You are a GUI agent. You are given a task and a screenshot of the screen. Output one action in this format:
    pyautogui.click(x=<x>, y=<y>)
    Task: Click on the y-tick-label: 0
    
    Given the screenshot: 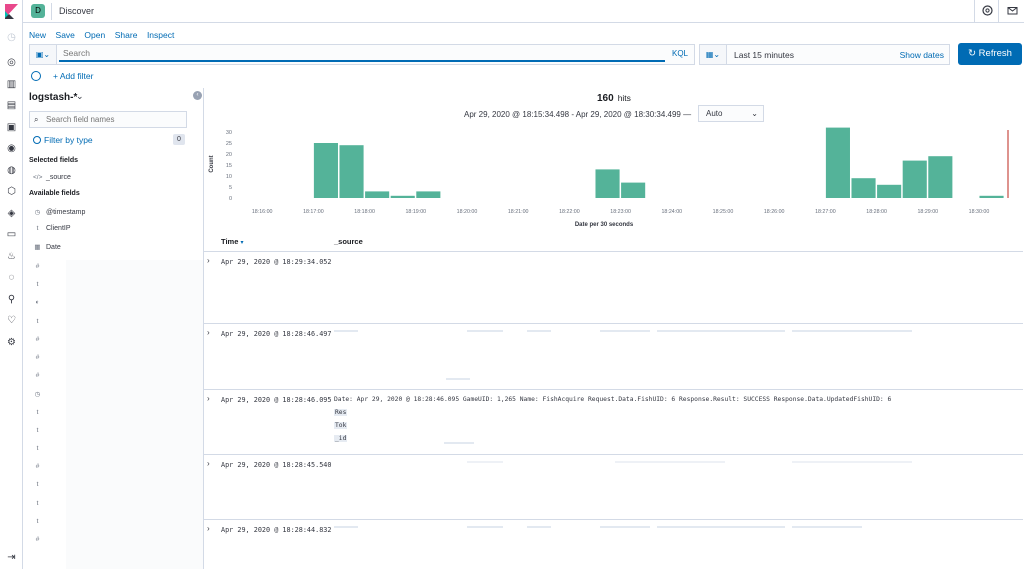 What is the action you would take?
    pyautogui.click(x=230, y=199)
    